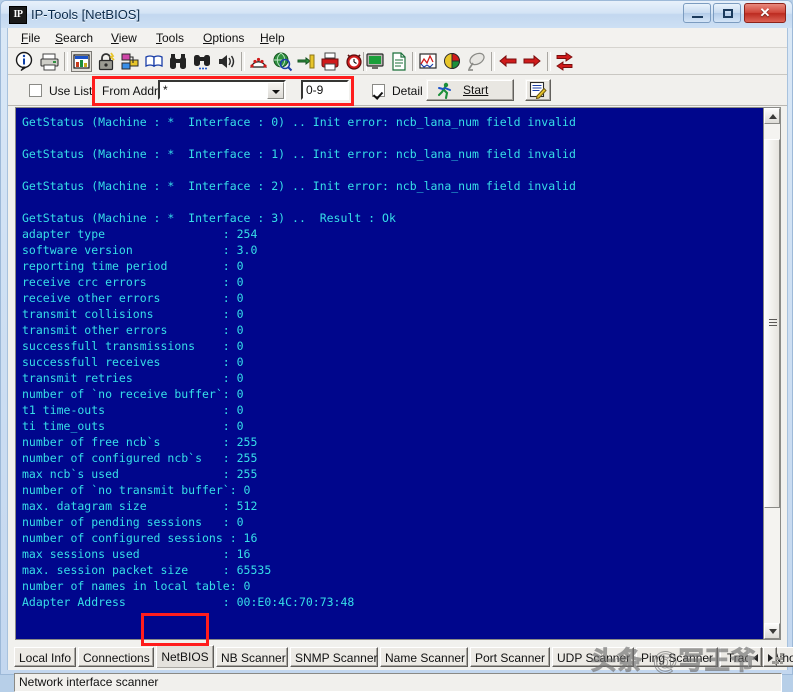  I want to click on output-line: number of configured sessions : 16, so click(140, 538).